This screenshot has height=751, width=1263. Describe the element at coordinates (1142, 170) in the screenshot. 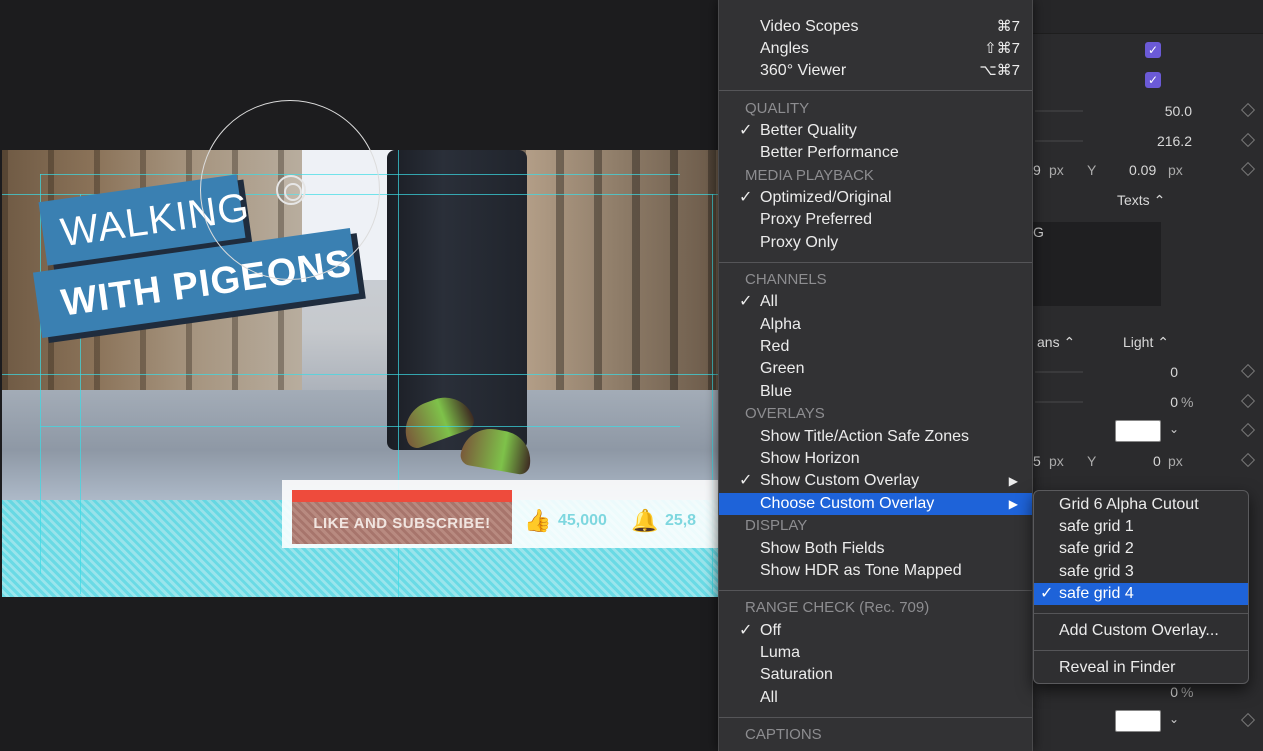

I see `position-y-field: 0.09` at that location.